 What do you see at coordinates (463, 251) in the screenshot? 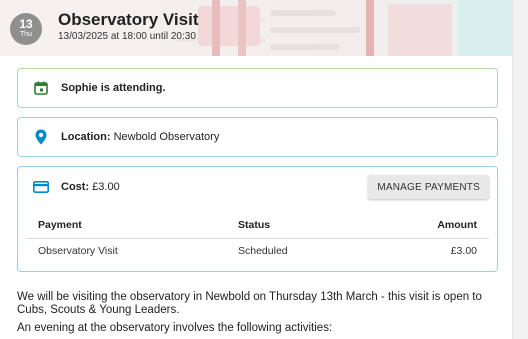
I see `payment-amount-cell: £3.00` at bounding box center [463, 251].